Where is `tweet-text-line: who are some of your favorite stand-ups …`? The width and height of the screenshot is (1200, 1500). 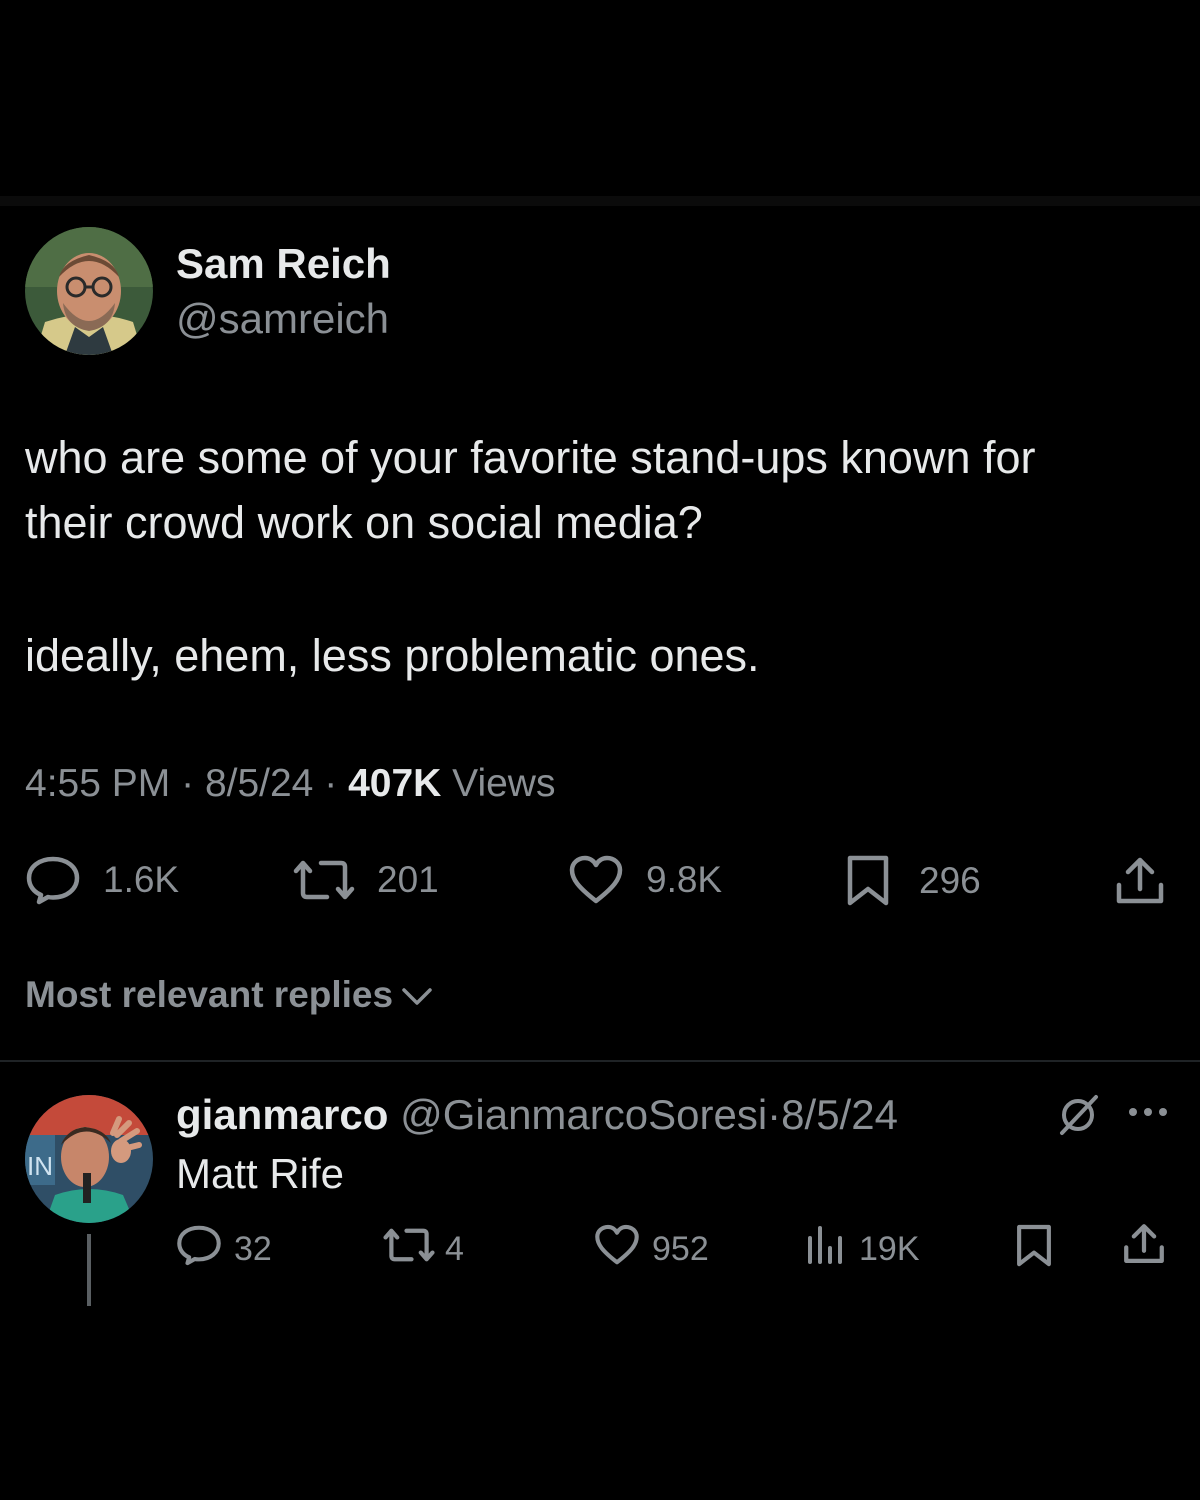
tweet-text-line: who are some of your favorite stand-ups … is located at coordinates (530, 457).